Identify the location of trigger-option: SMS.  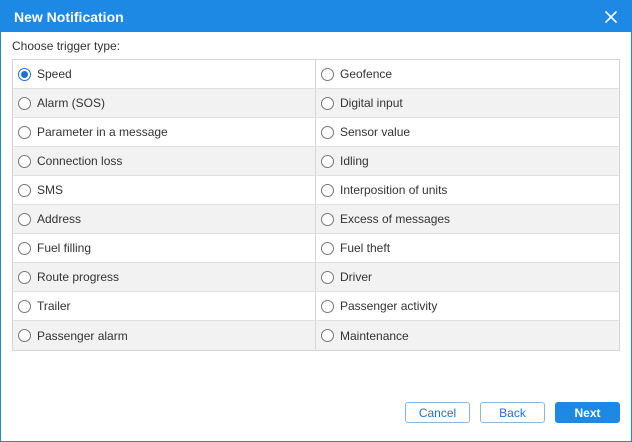
(164, 190).